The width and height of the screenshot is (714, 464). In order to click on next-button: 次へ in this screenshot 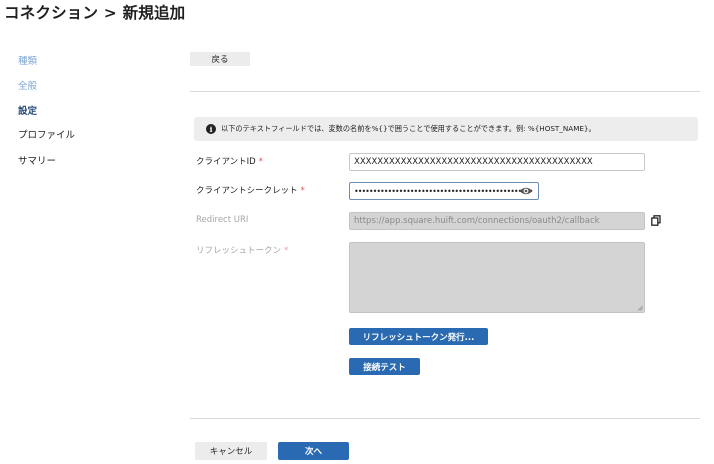, I will do `click(313, 451)`.